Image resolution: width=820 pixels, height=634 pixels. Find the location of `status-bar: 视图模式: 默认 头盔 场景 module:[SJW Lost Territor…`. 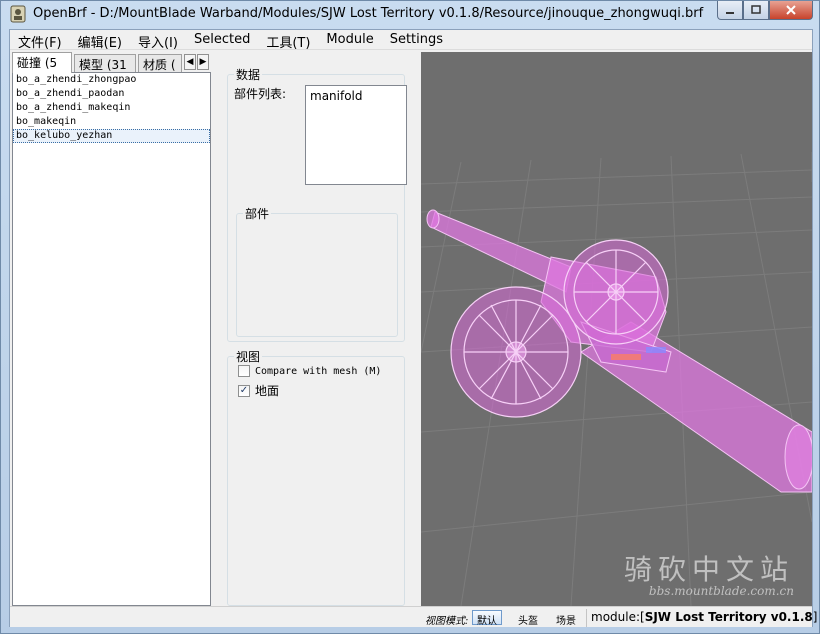

status-bar: 视图模式: 默认 头盔 场景 module:[SJW Lost Territor… is located at coordinates (415, 616).